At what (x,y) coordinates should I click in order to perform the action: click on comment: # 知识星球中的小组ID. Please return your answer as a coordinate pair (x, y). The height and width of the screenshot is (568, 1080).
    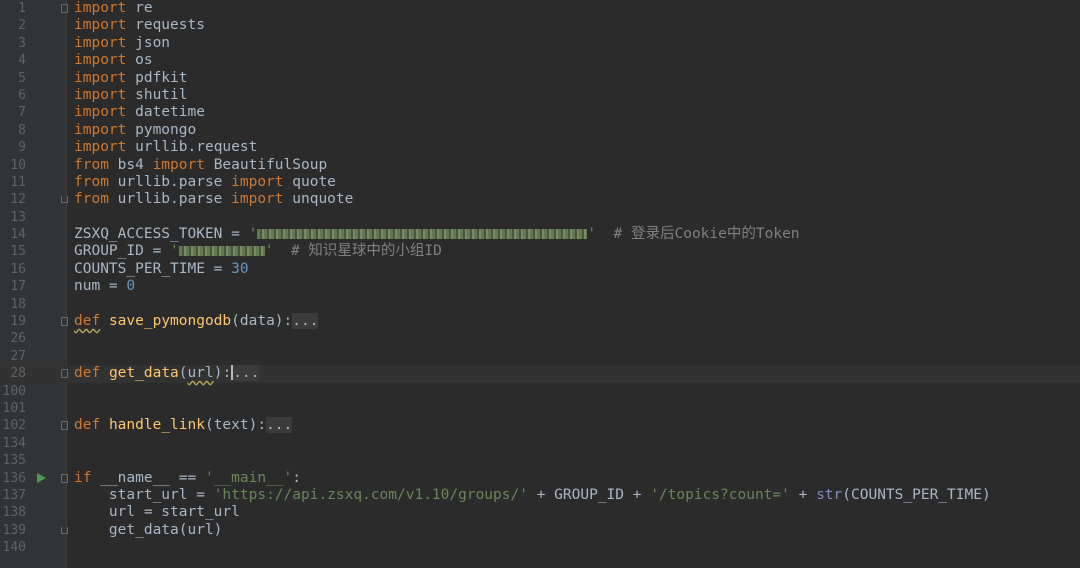
    Looking at the image, I should click on (357, 251).